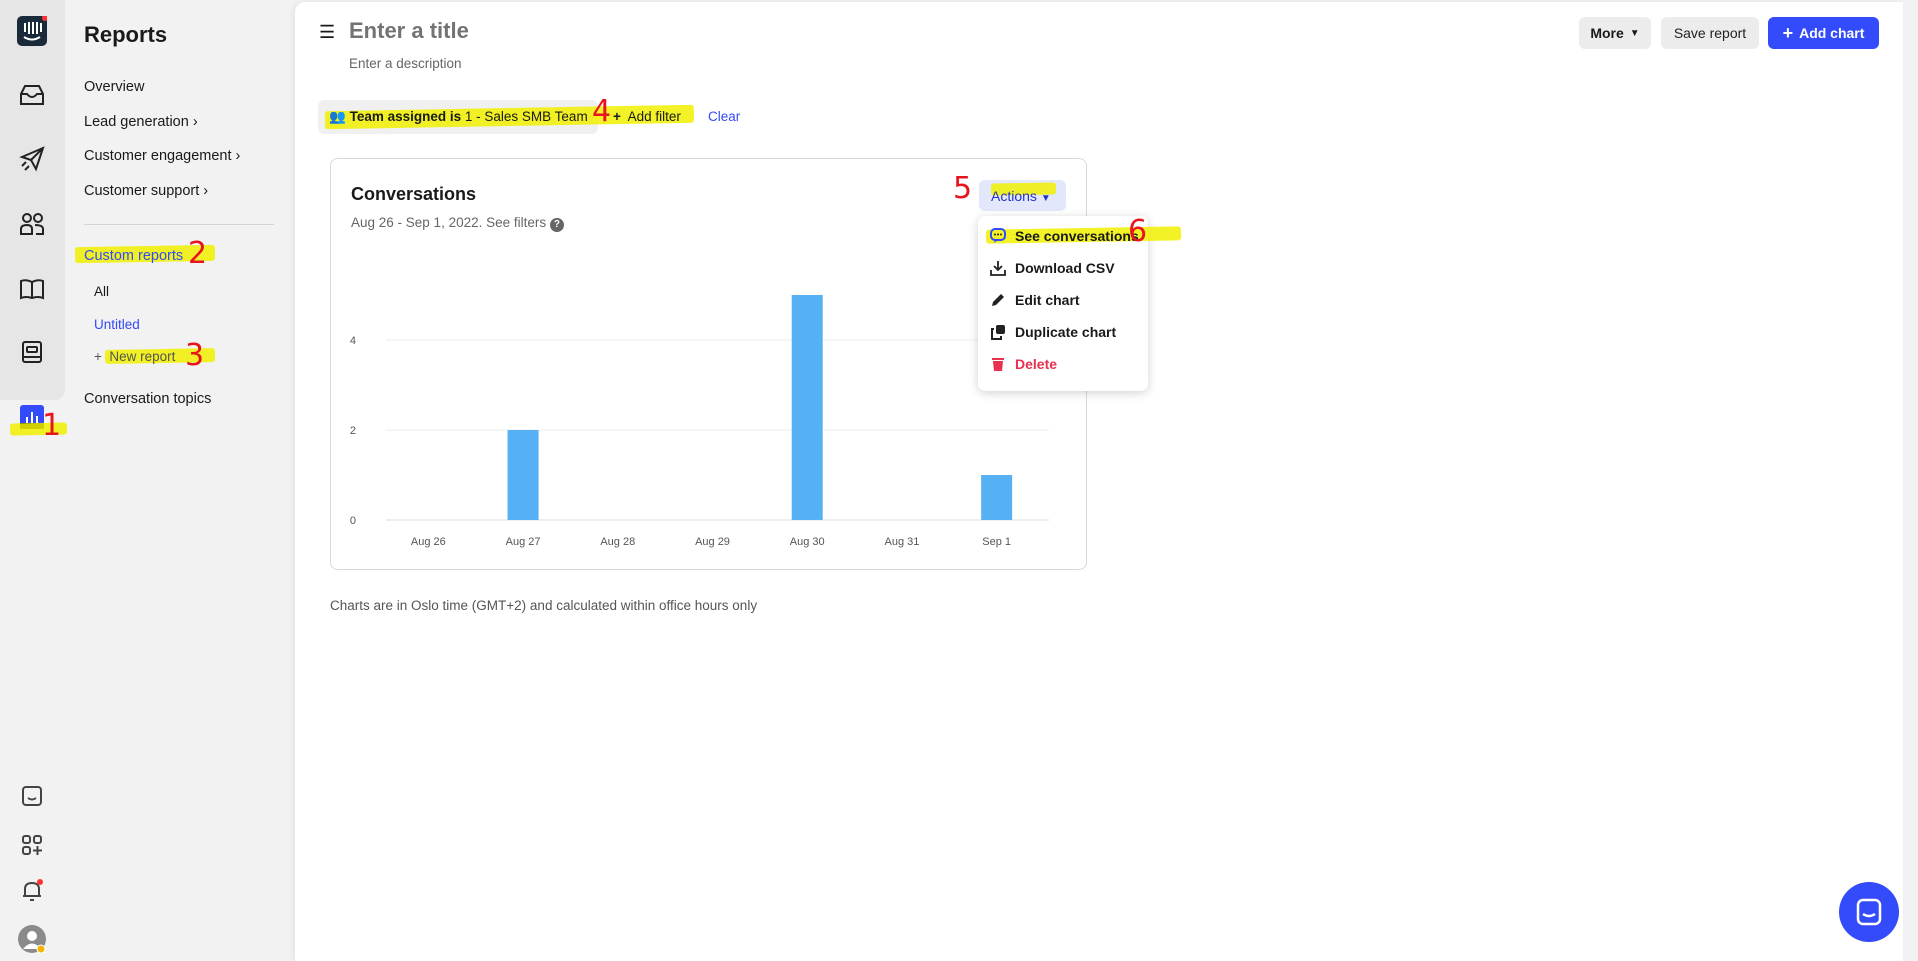  What do you see at coordinates (998, 235) in the screenshot?
I see `chat-icon` at bounding box center [998, 235].